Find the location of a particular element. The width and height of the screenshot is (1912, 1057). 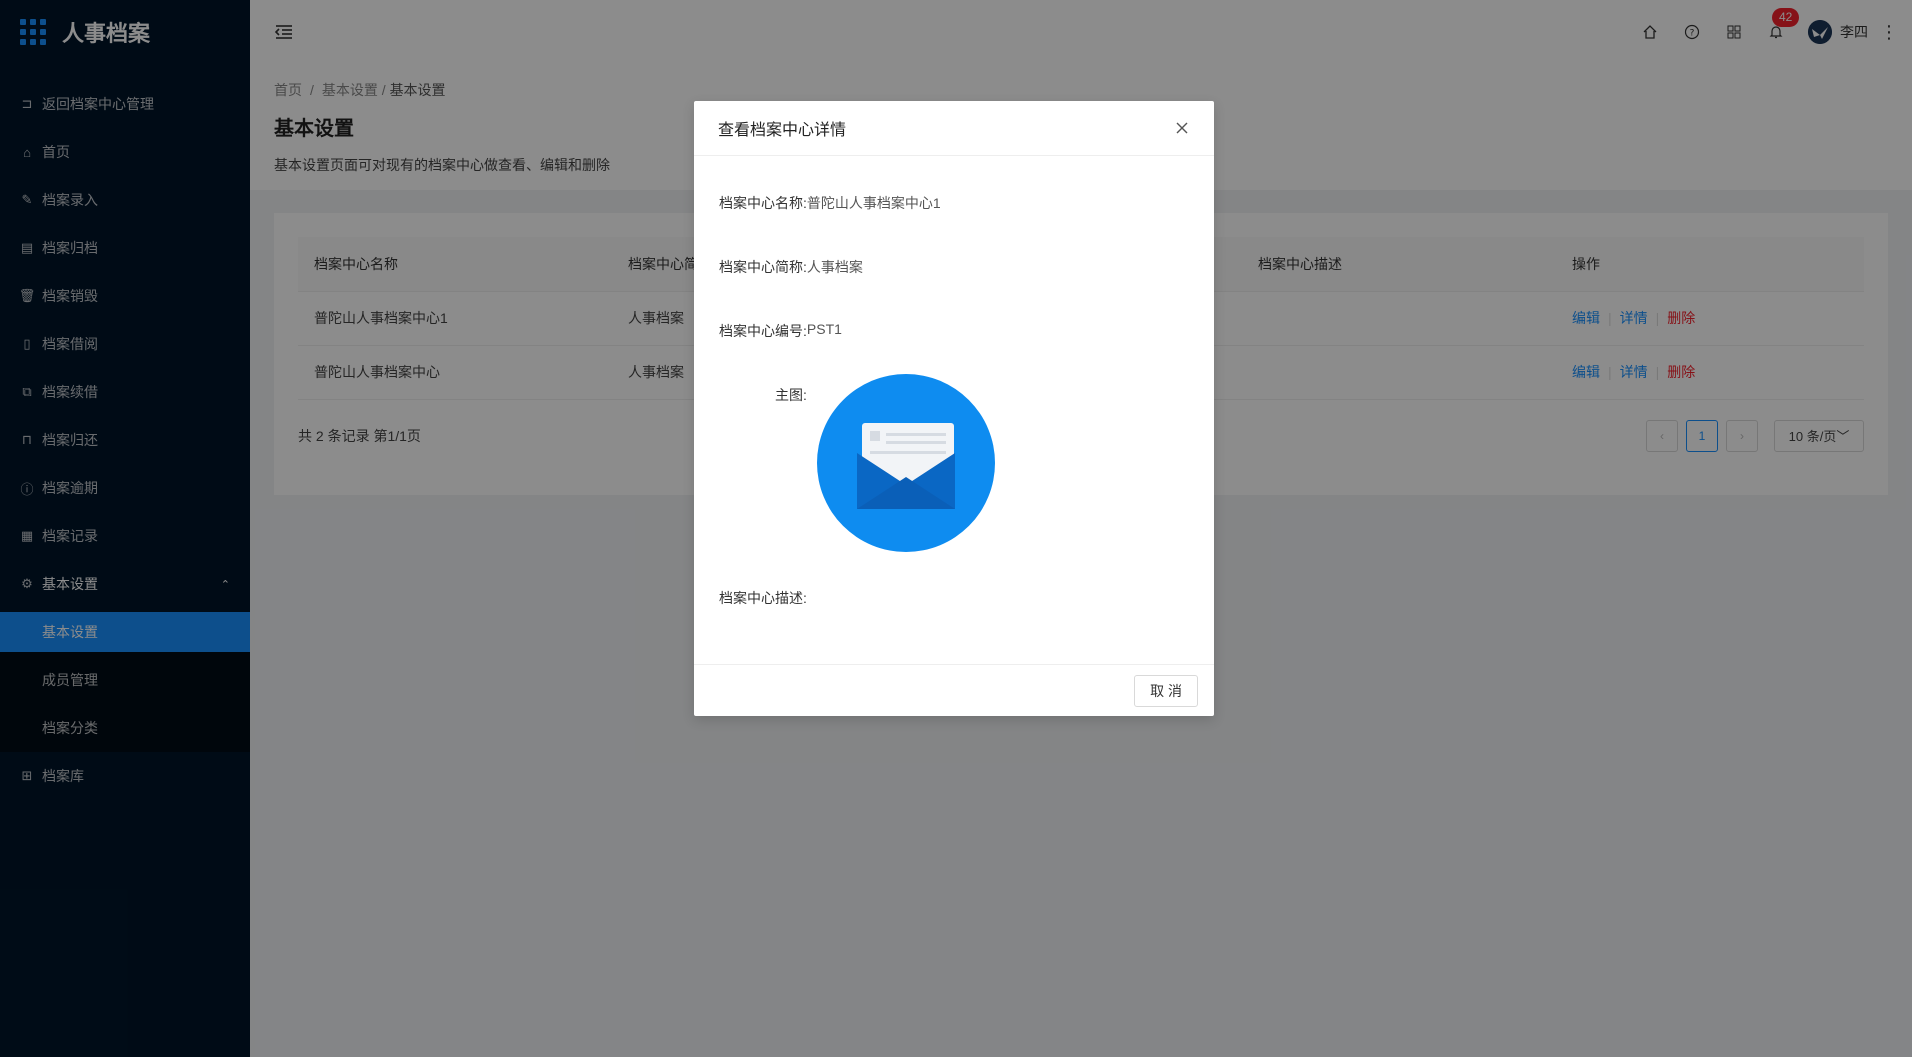

field-code: 档案中心编号: PST1 is located at coordinates (780, 331).